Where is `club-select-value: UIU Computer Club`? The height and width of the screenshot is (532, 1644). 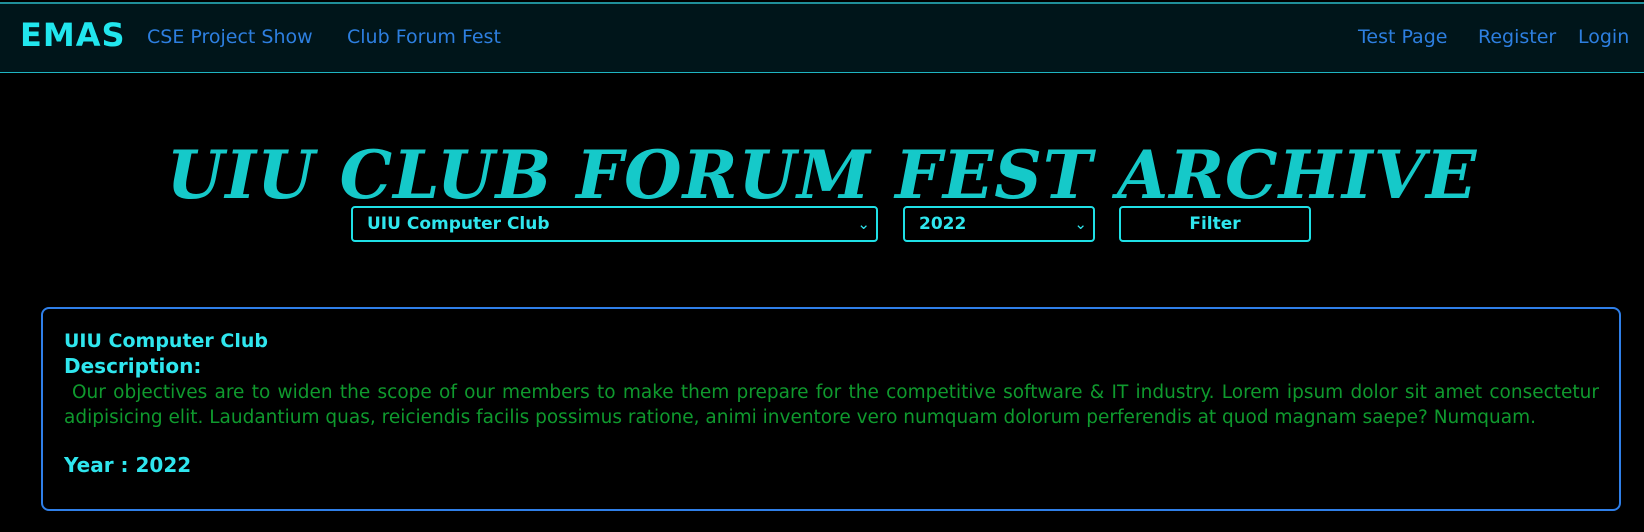
club-select-value: UIU Computer Club is located at coordinates (458, 224).